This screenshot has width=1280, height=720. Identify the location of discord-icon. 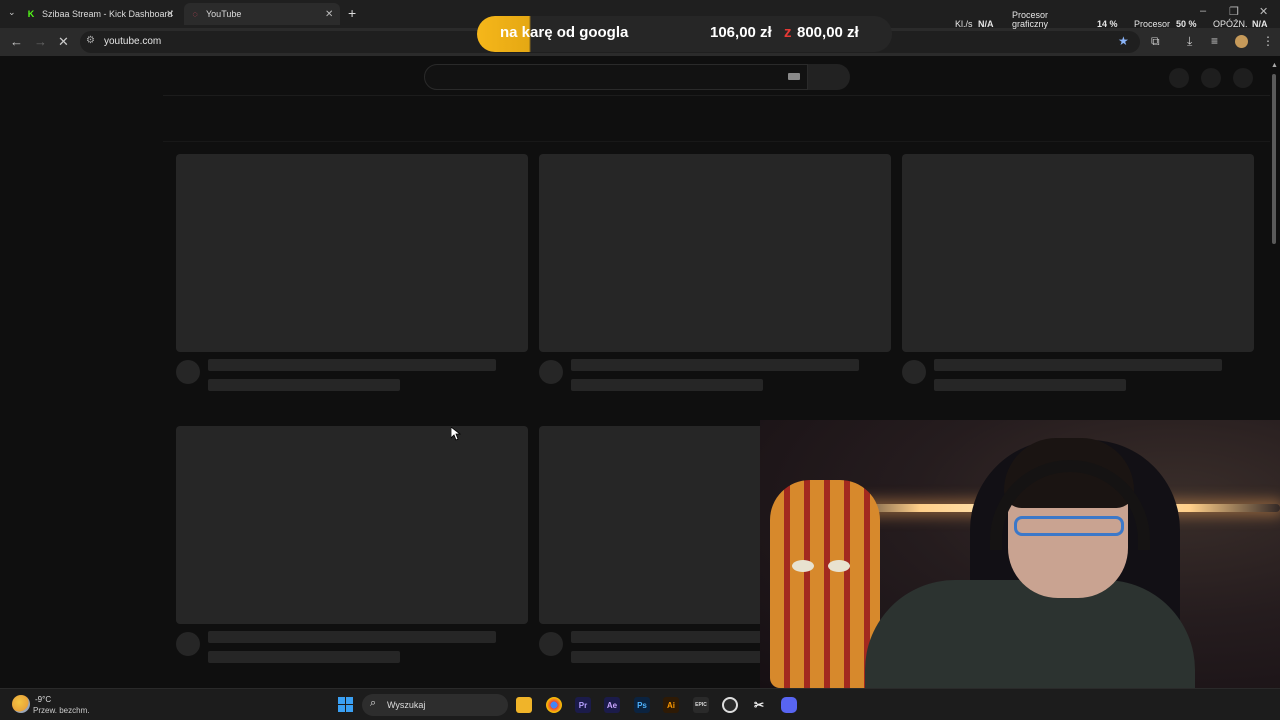
(789, 705).